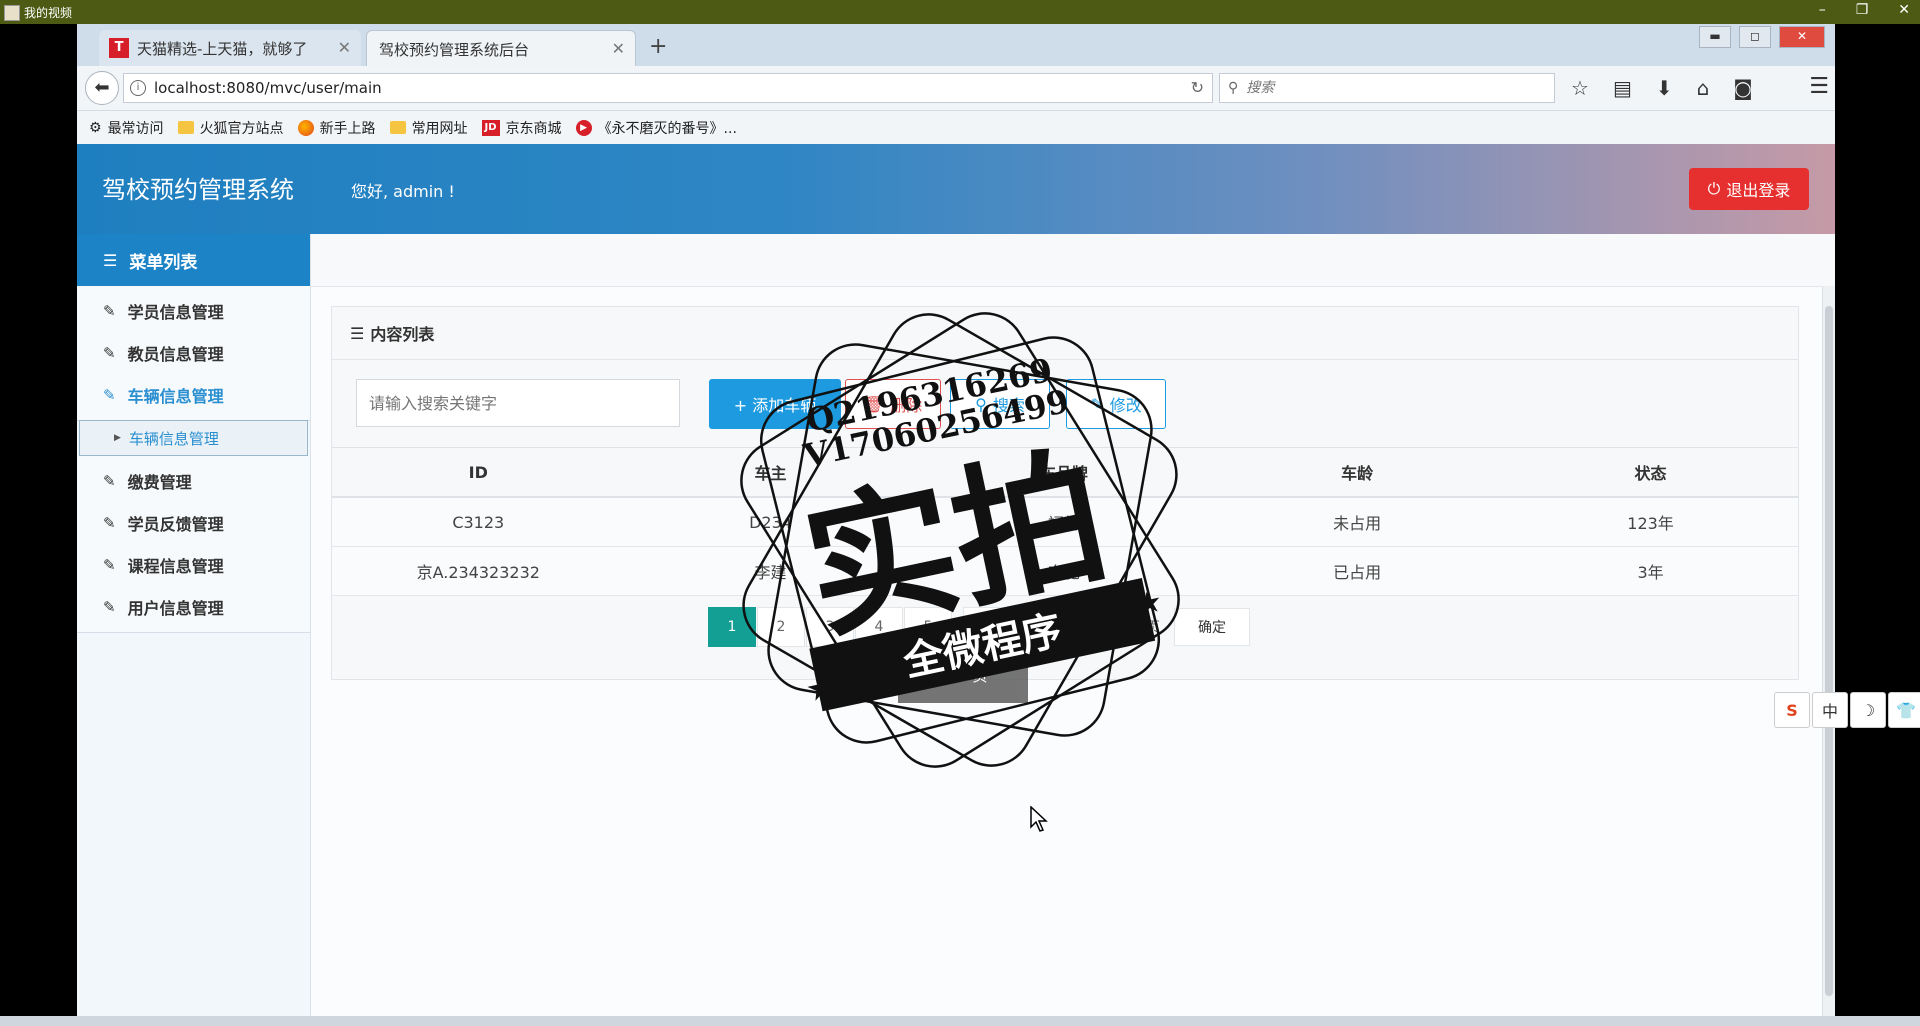 The height and width of the screenshot is (1026, 1920). What do you see at coordinates (478, 522) in the screenshot?
I see `table-cell: C3123` at bounding box center [478, 522].